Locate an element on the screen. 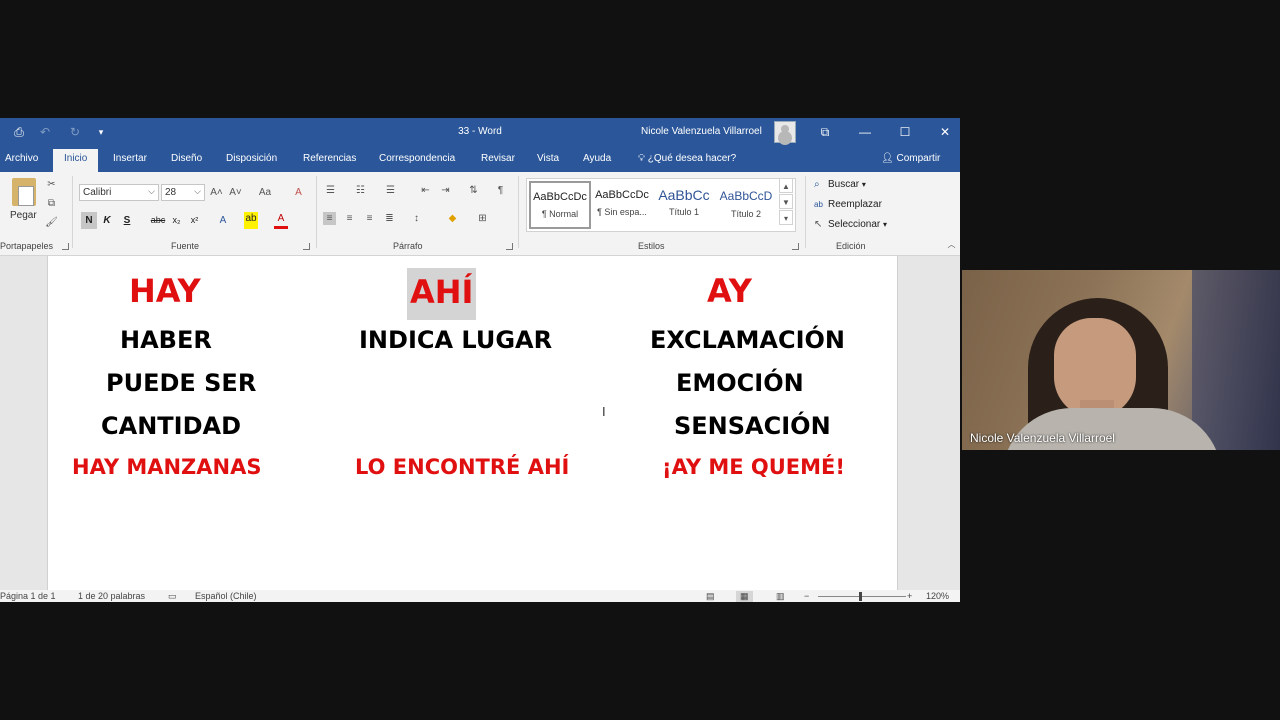  increase-indent-icon: ⇥ is located at coordinates (445, 190).